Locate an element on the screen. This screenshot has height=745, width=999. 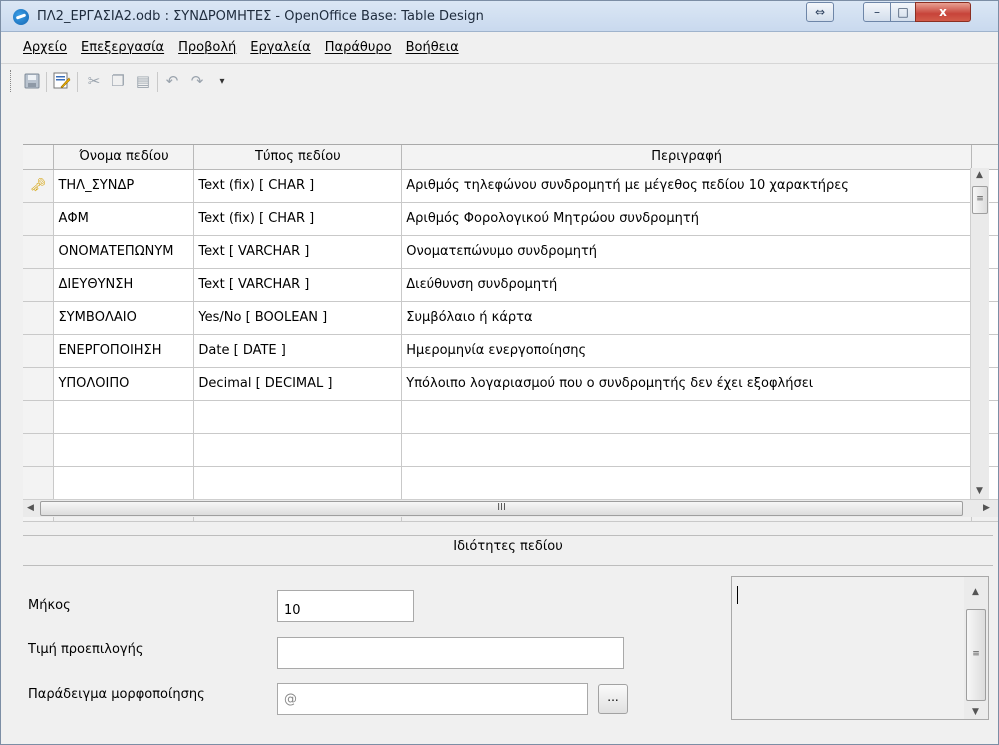
toolbar: ✂ ❐ ▤ ↶ ↷ ▾ is located at coordinates (499, 81).